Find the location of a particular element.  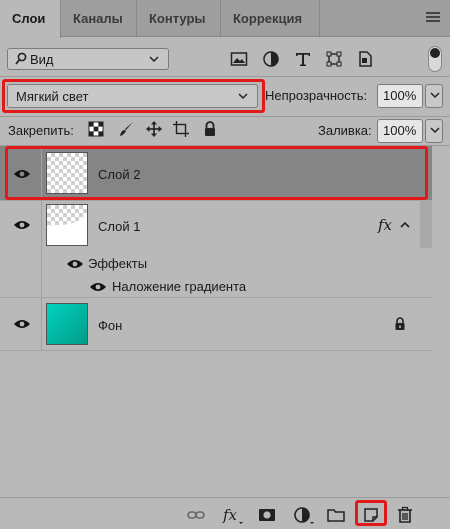

layers-bottom-toolbar: fx is located at coordinates (225, 513).